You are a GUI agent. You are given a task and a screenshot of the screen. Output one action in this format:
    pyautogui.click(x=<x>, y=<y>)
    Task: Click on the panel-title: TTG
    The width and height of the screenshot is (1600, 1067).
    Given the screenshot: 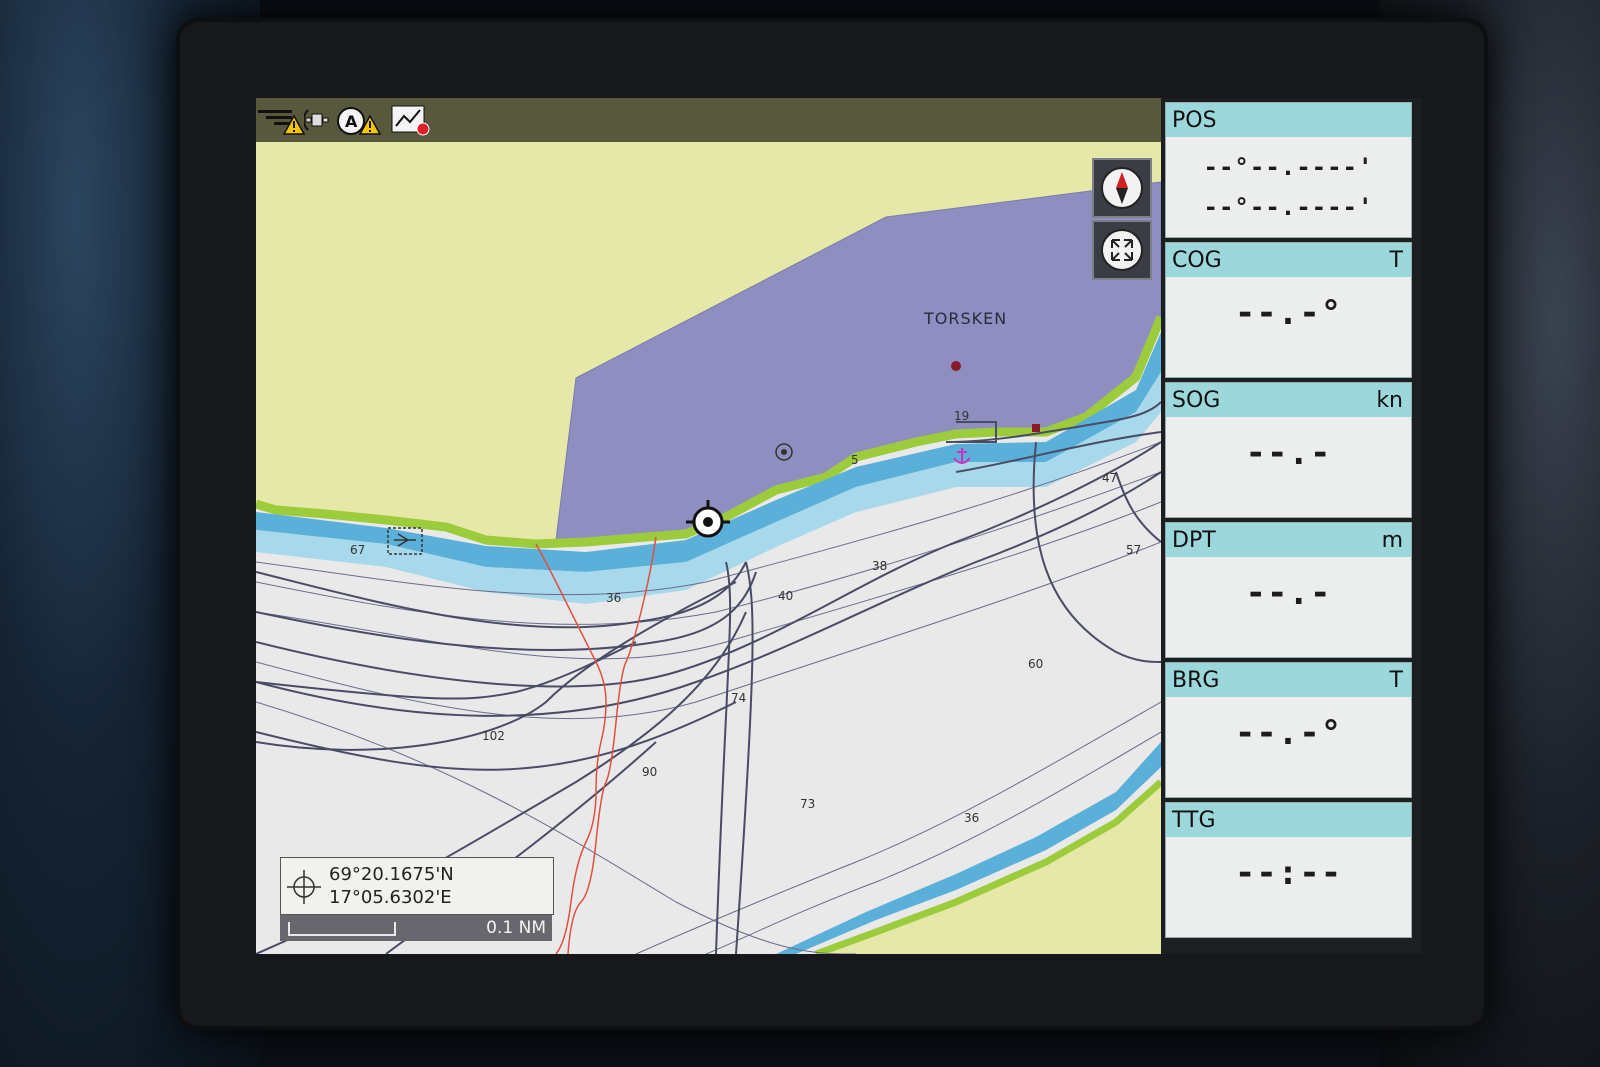 What is the action you would take?
    pyautogui.click(x=1194, y=820)
    